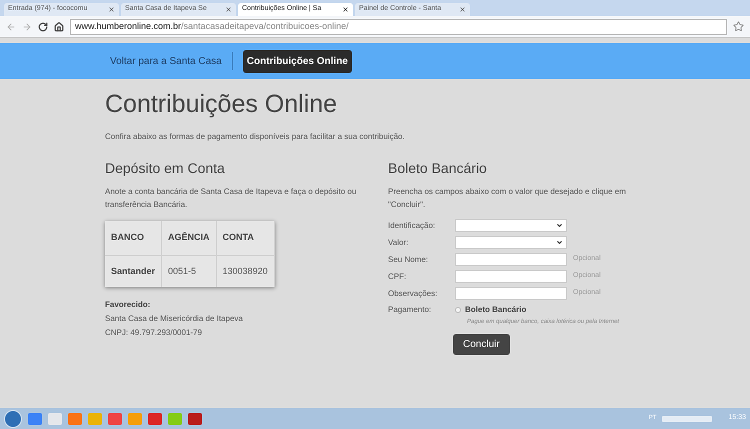 This screenshot has height=429, width=750. What do you see at coordinates (458, 310) in the screenshot?
I see `radio-button` at bounding box center [458, 310].